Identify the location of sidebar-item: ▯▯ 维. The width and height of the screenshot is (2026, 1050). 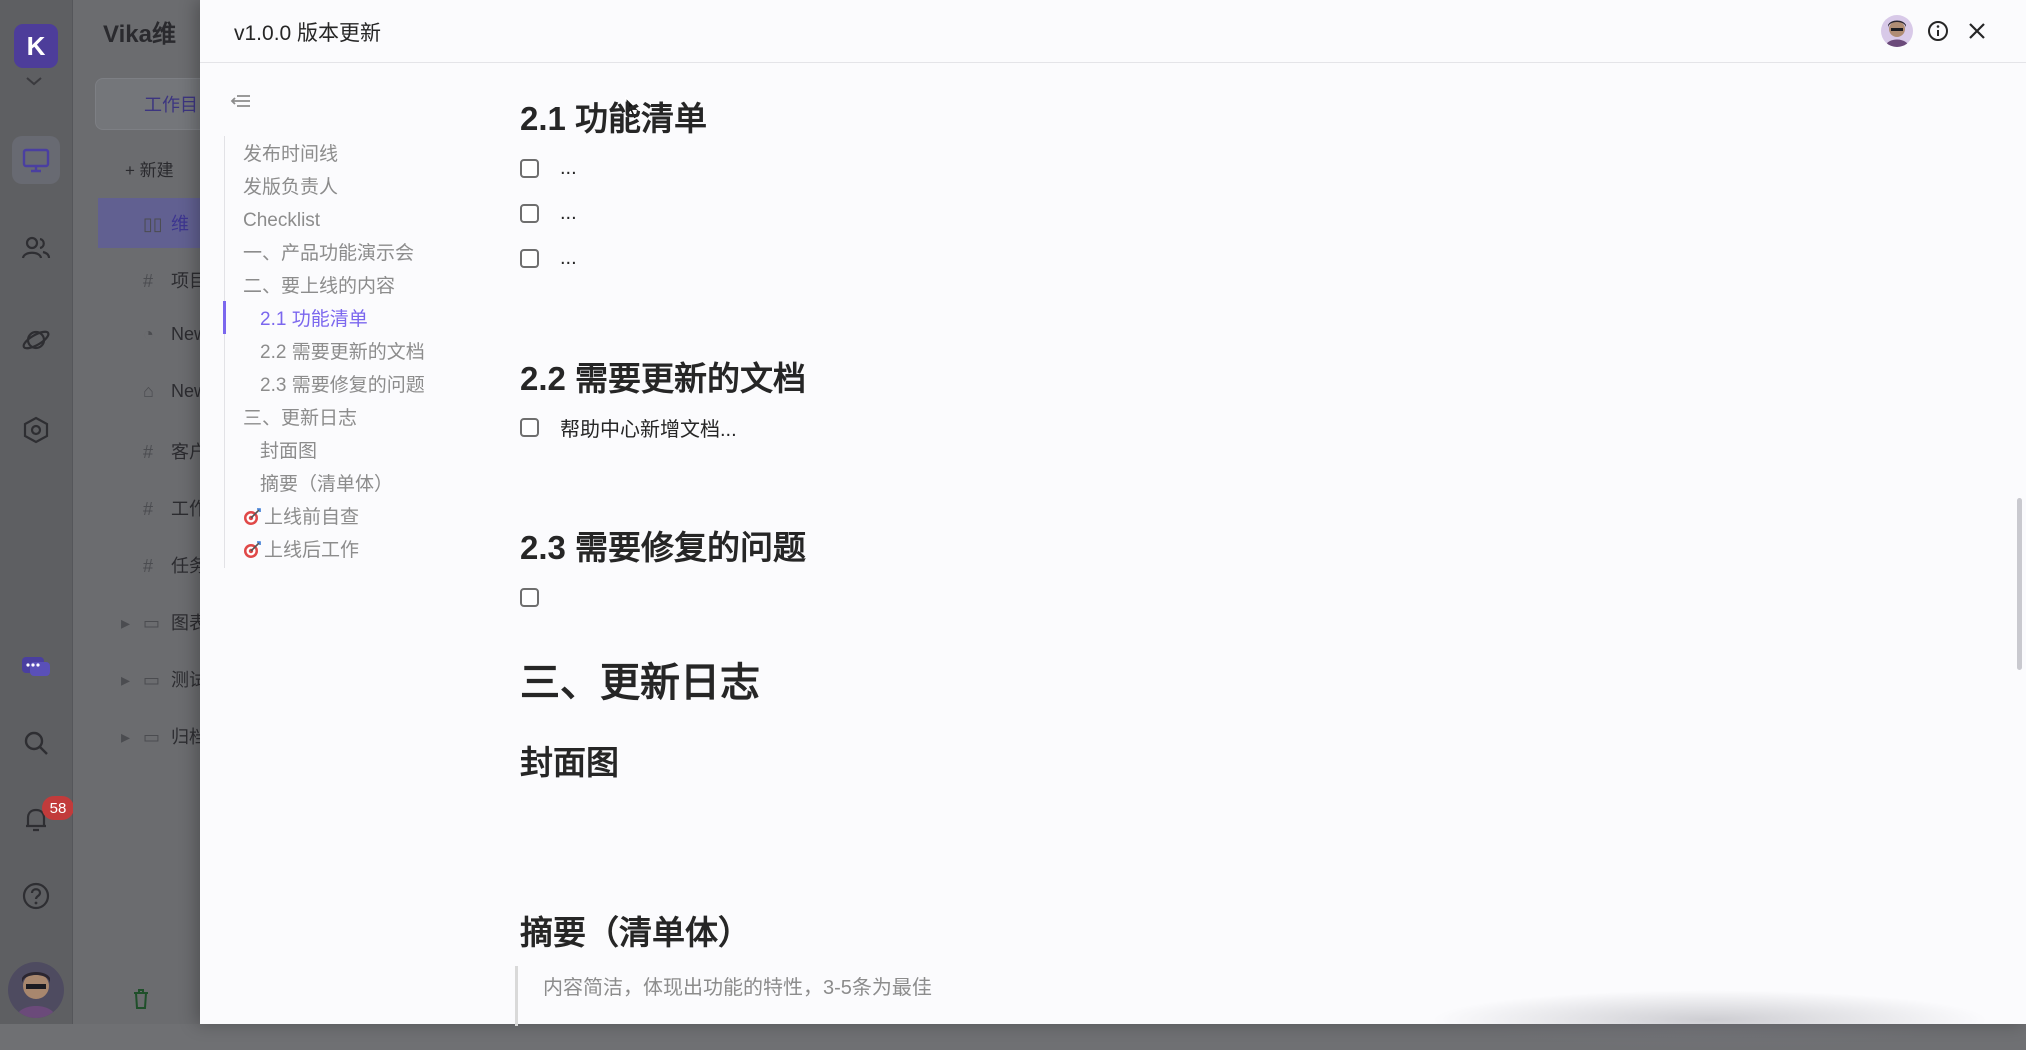
(166, 223).